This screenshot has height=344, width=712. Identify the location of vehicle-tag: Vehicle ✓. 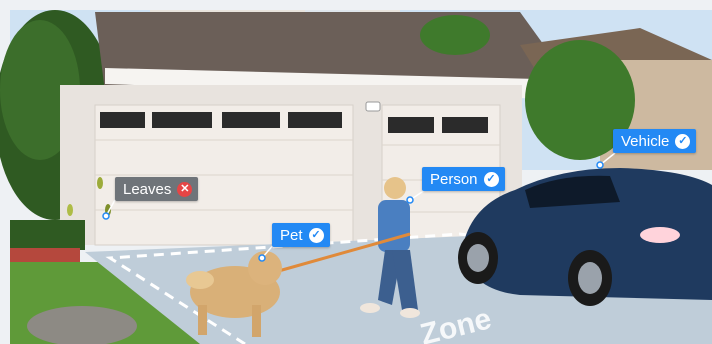
(655, 141).